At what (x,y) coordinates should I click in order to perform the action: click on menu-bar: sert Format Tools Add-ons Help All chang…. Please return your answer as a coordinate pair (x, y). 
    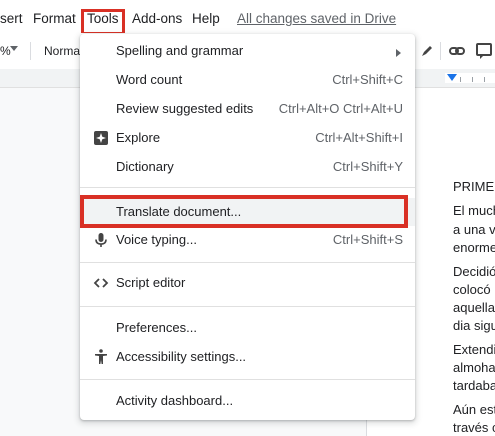
    Looking at the image, I should click on (247, 20).